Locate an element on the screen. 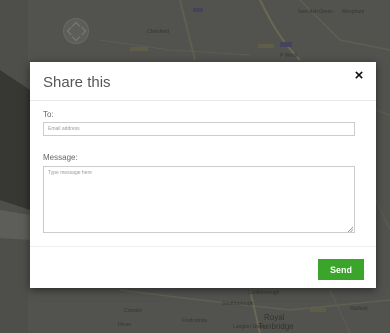 Image resolution: width=390 pixels, height=333 pixels. message-label: Message: is located at coordinates (60, 157).